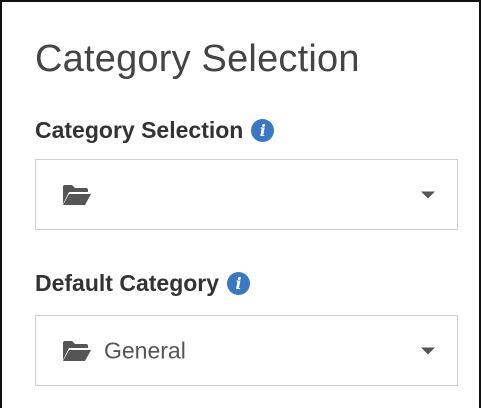 Image resolution: width=481 pixels, height=408 pixels. I want to click on default-category-value: General, so click(145, 350).